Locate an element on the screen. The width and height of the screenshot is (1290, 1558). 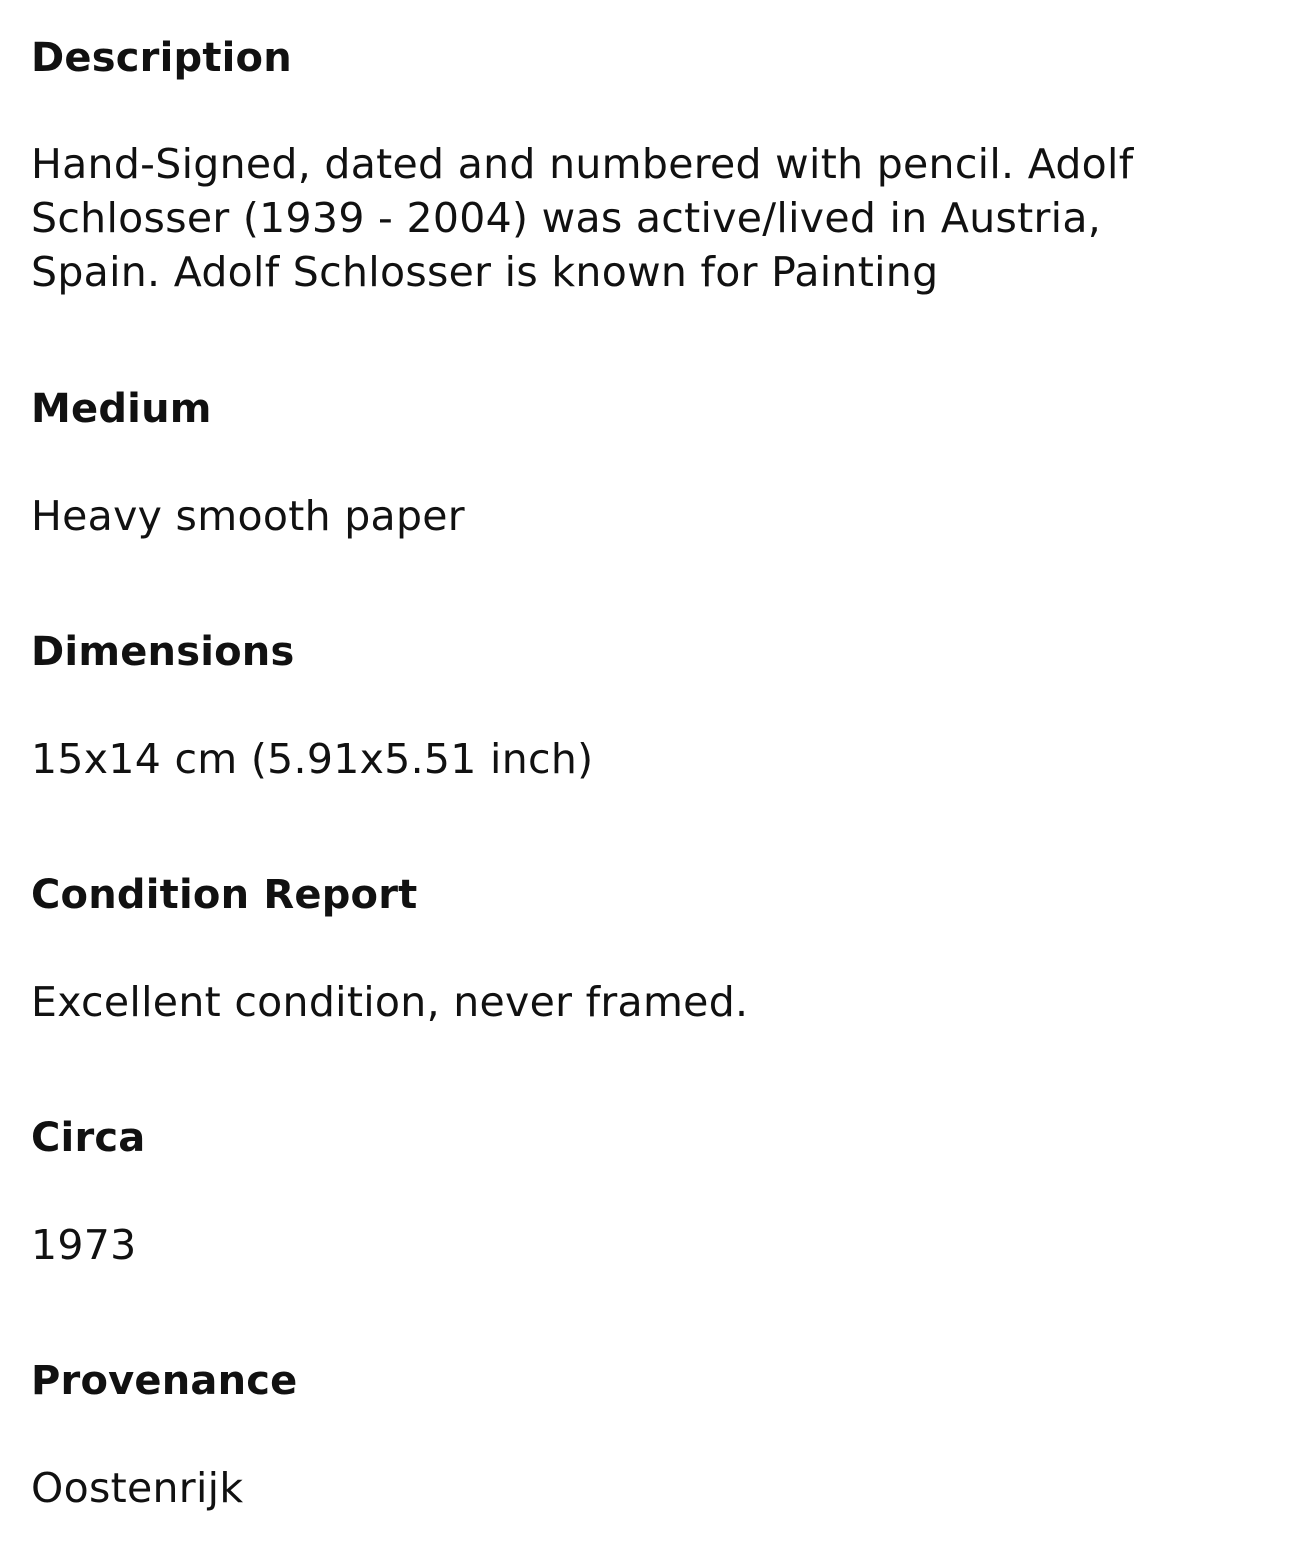
medium-value: Heavy smooth paper is located at coordinates (248, 516).